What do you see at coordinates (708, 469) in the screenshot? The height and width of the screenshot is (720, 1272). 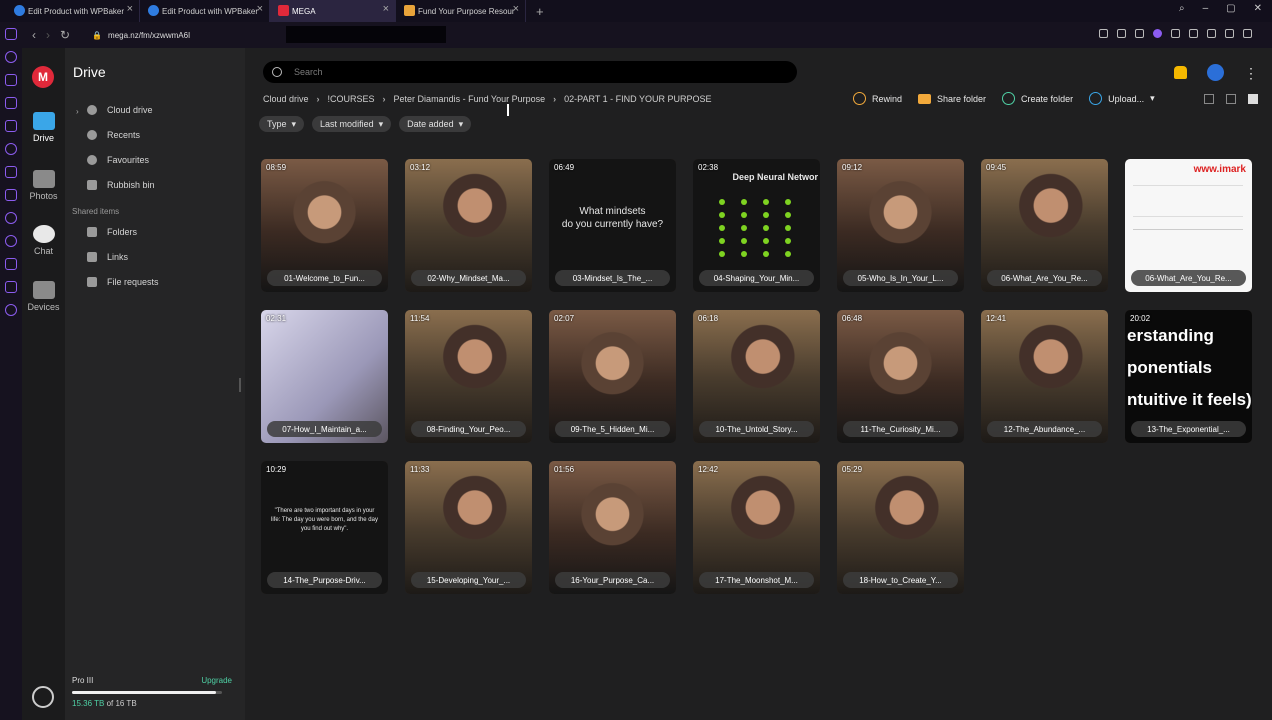 I see `duration-badge: 12:42` at bounding box center [708, 469].